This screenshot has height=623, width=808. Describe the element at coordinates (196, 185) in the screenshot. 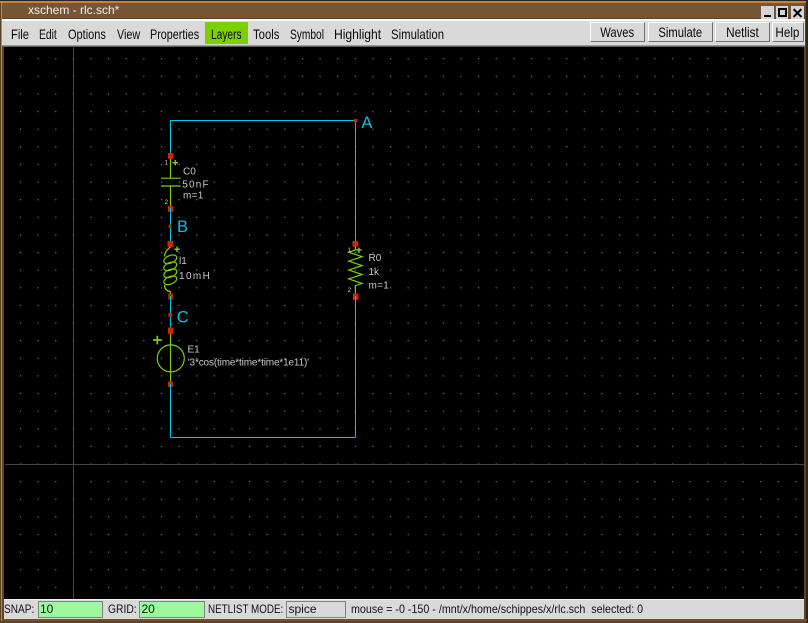

I see `svg-text: 50nF` at that location.